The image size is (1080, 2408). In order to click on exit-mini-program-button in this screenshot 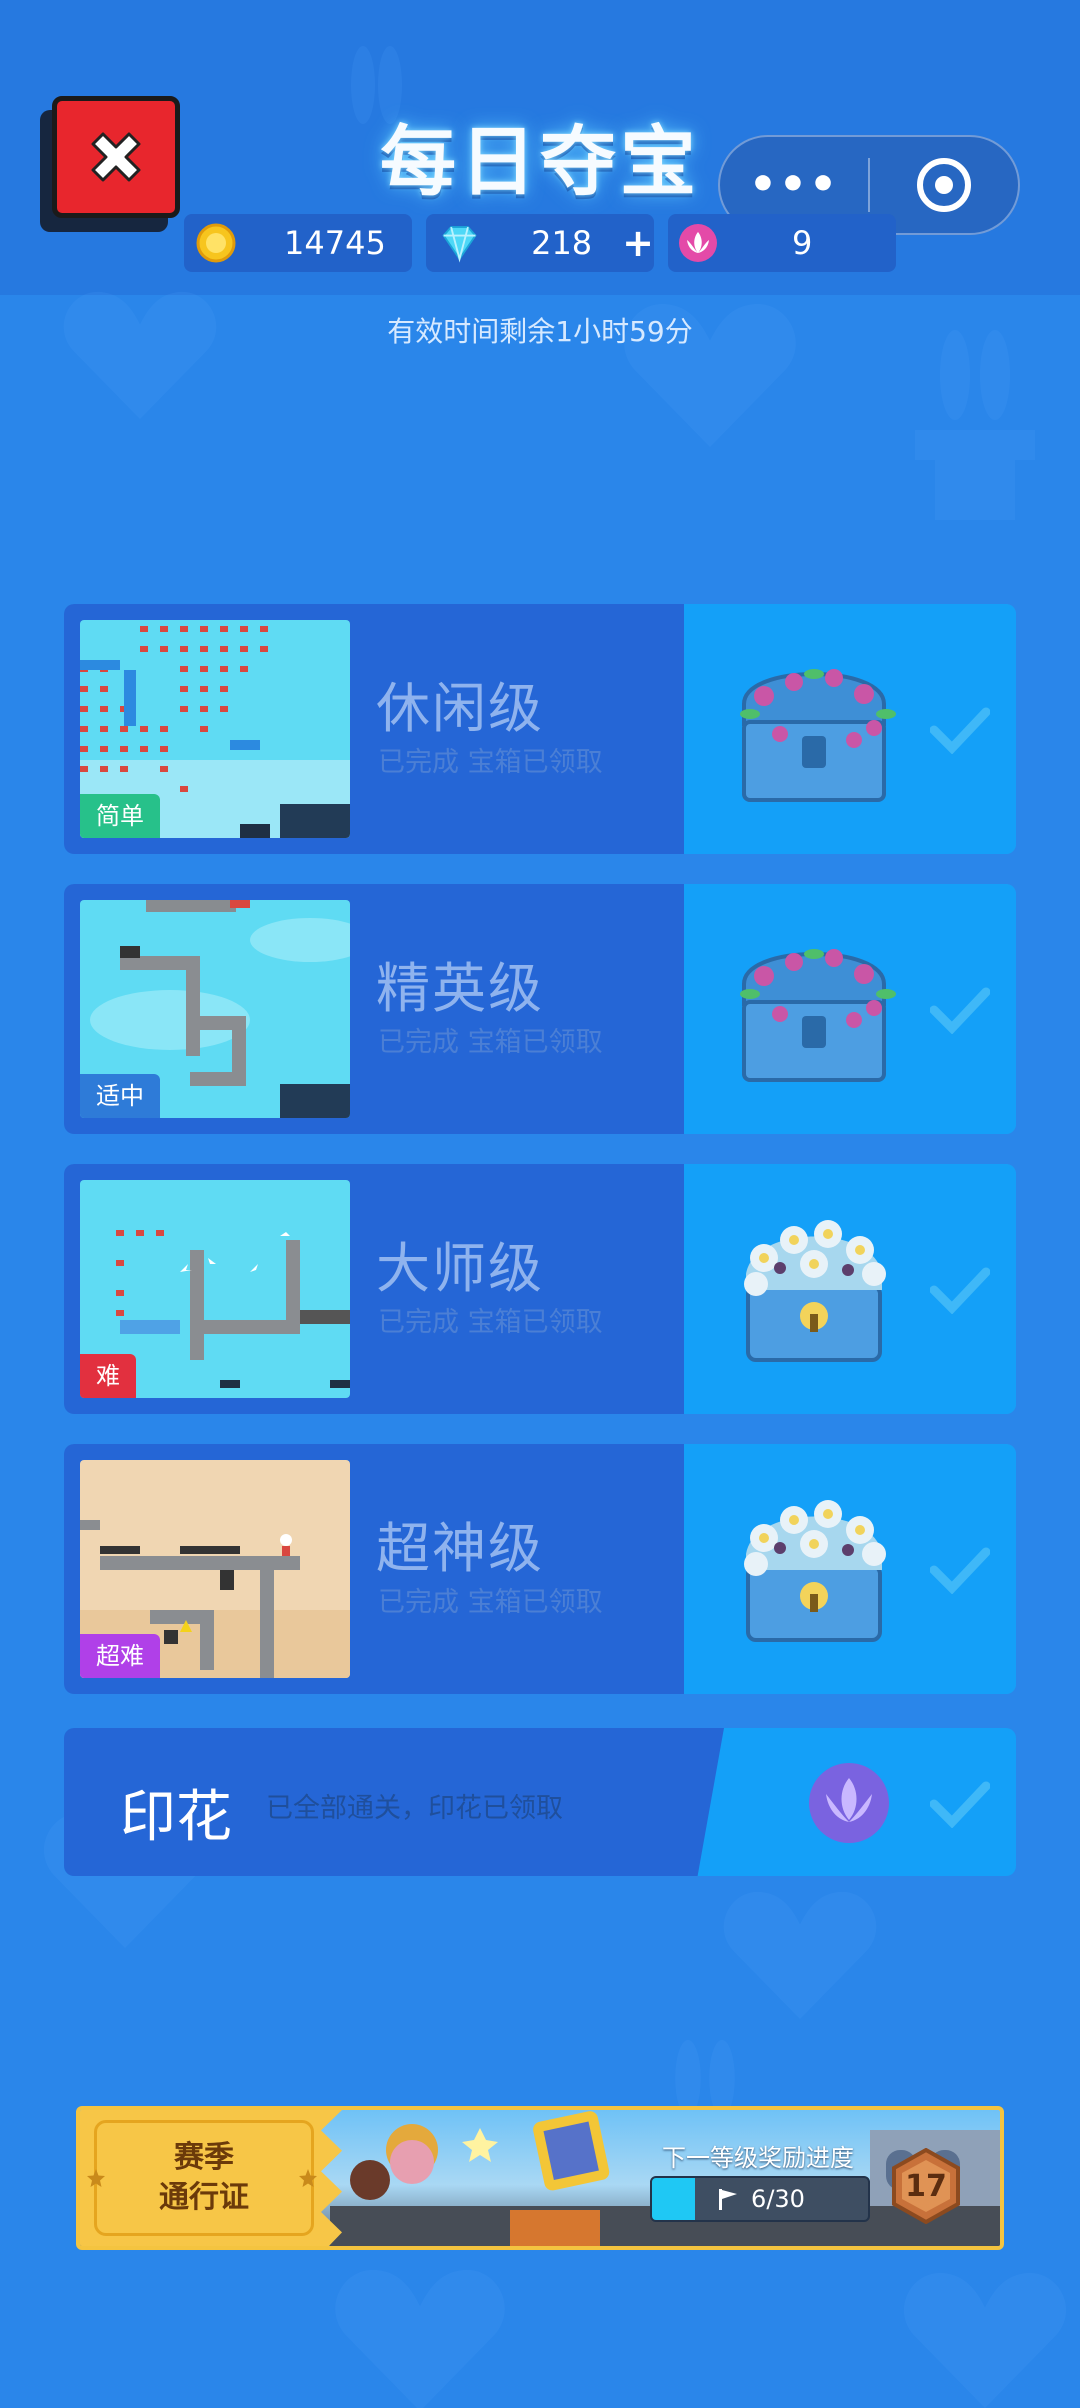, I will do `click(944, 185)`.